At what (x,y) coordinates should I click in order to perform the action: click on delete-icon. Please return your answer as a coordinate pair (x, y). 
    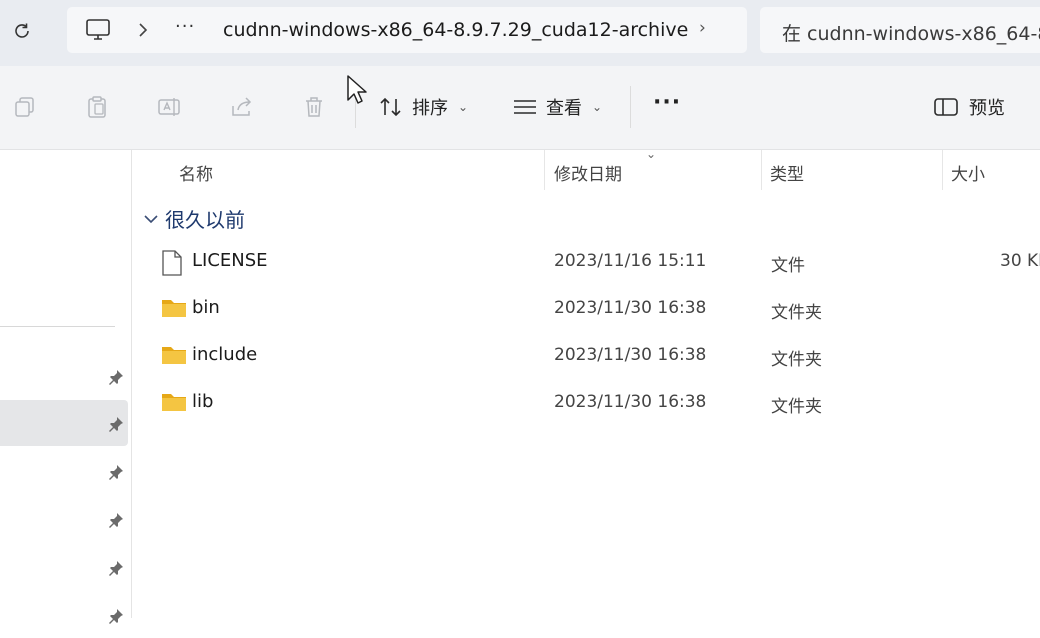
    Looking at the image, I should click on (314, 107).